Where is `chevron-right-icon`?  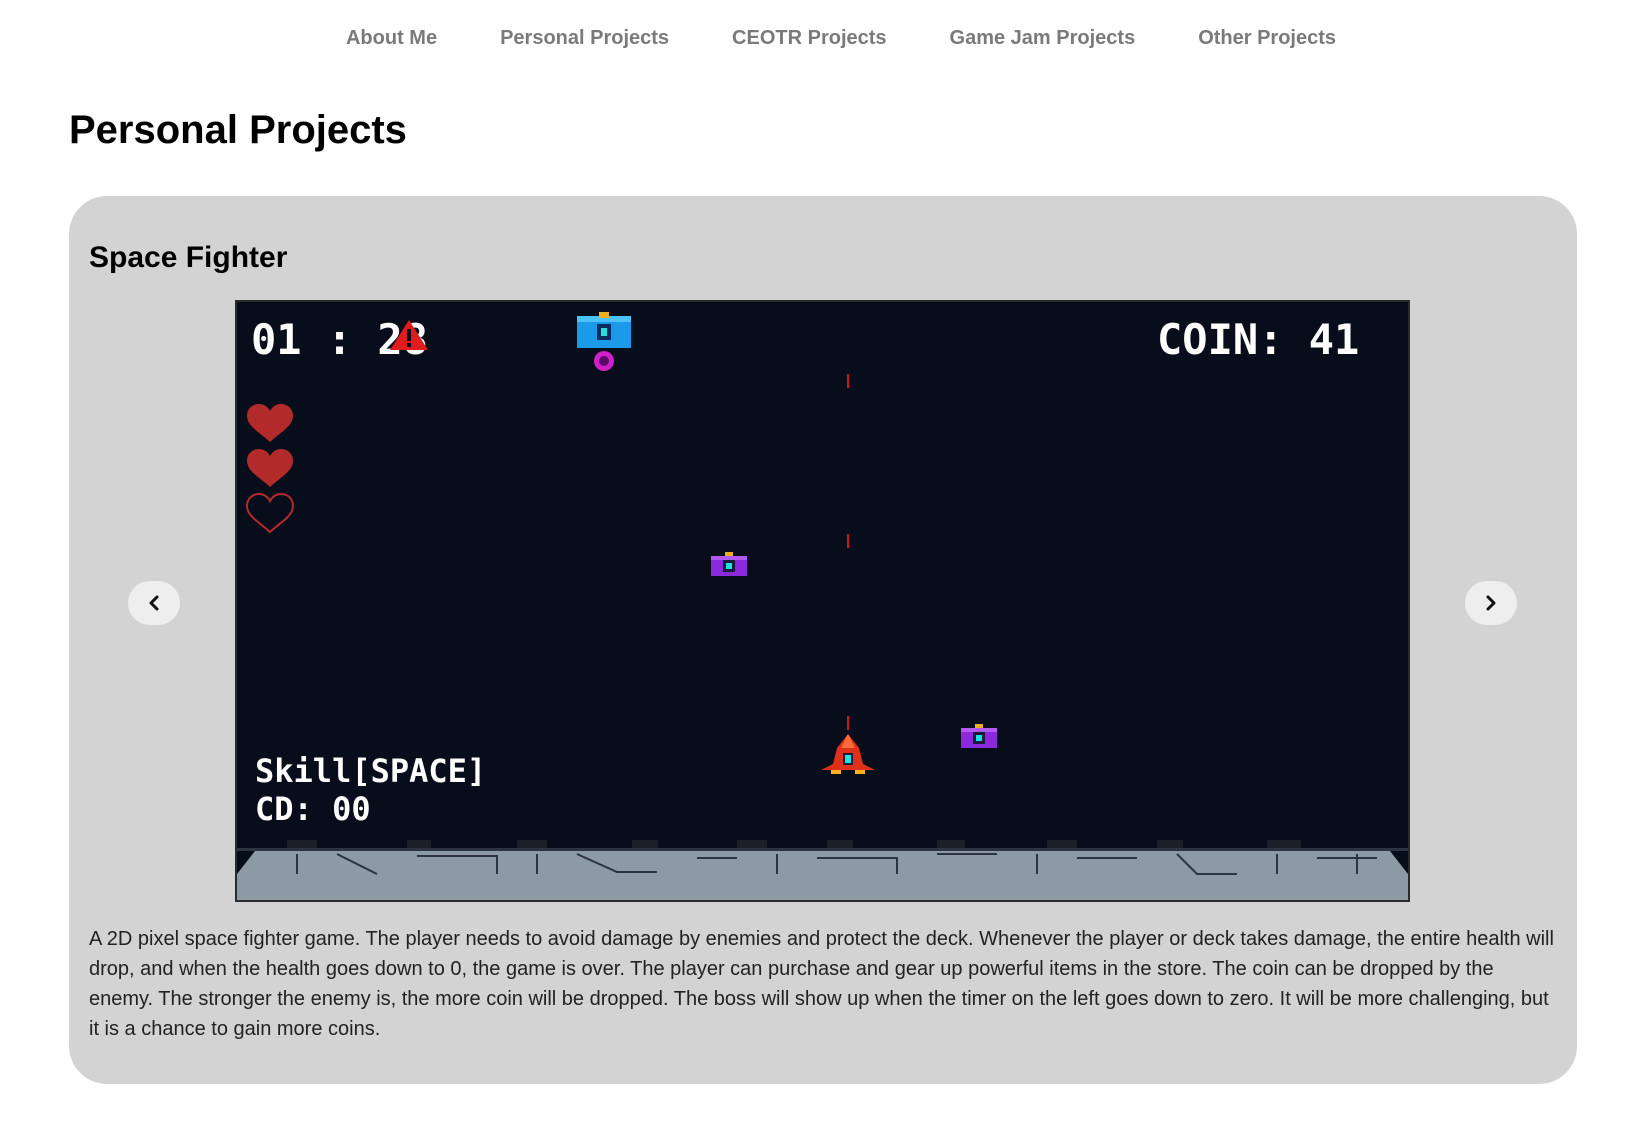 chevron-right-icon is located at coordinates (1491, 603).